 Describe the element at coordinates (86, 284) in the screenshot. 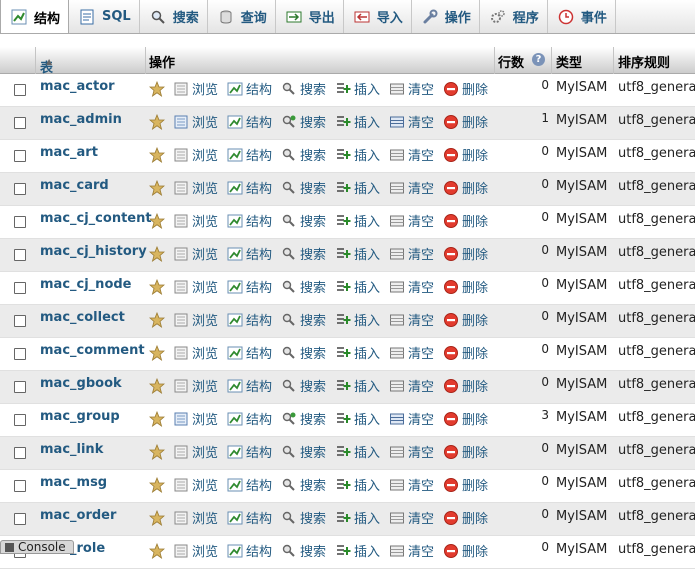

I see `table-name-link: mac_cj_node` at that location.